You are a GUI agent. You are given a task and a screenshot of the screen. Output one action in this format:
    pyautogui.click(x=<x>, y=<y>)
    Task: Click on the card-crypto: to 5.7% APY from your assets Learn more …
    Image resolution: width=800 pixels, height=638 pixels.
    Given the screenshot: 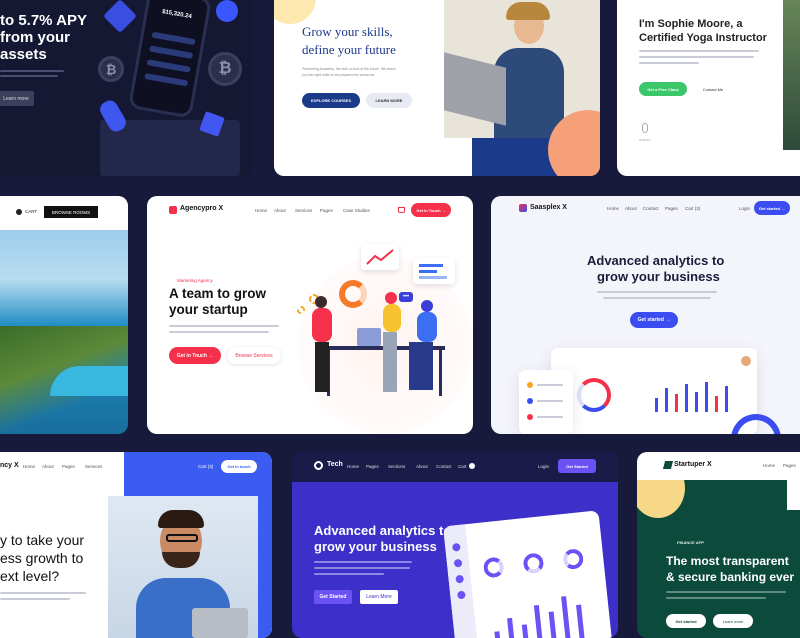 What is the action you would take?
    pyautogui.click(x=126, y=88)
    